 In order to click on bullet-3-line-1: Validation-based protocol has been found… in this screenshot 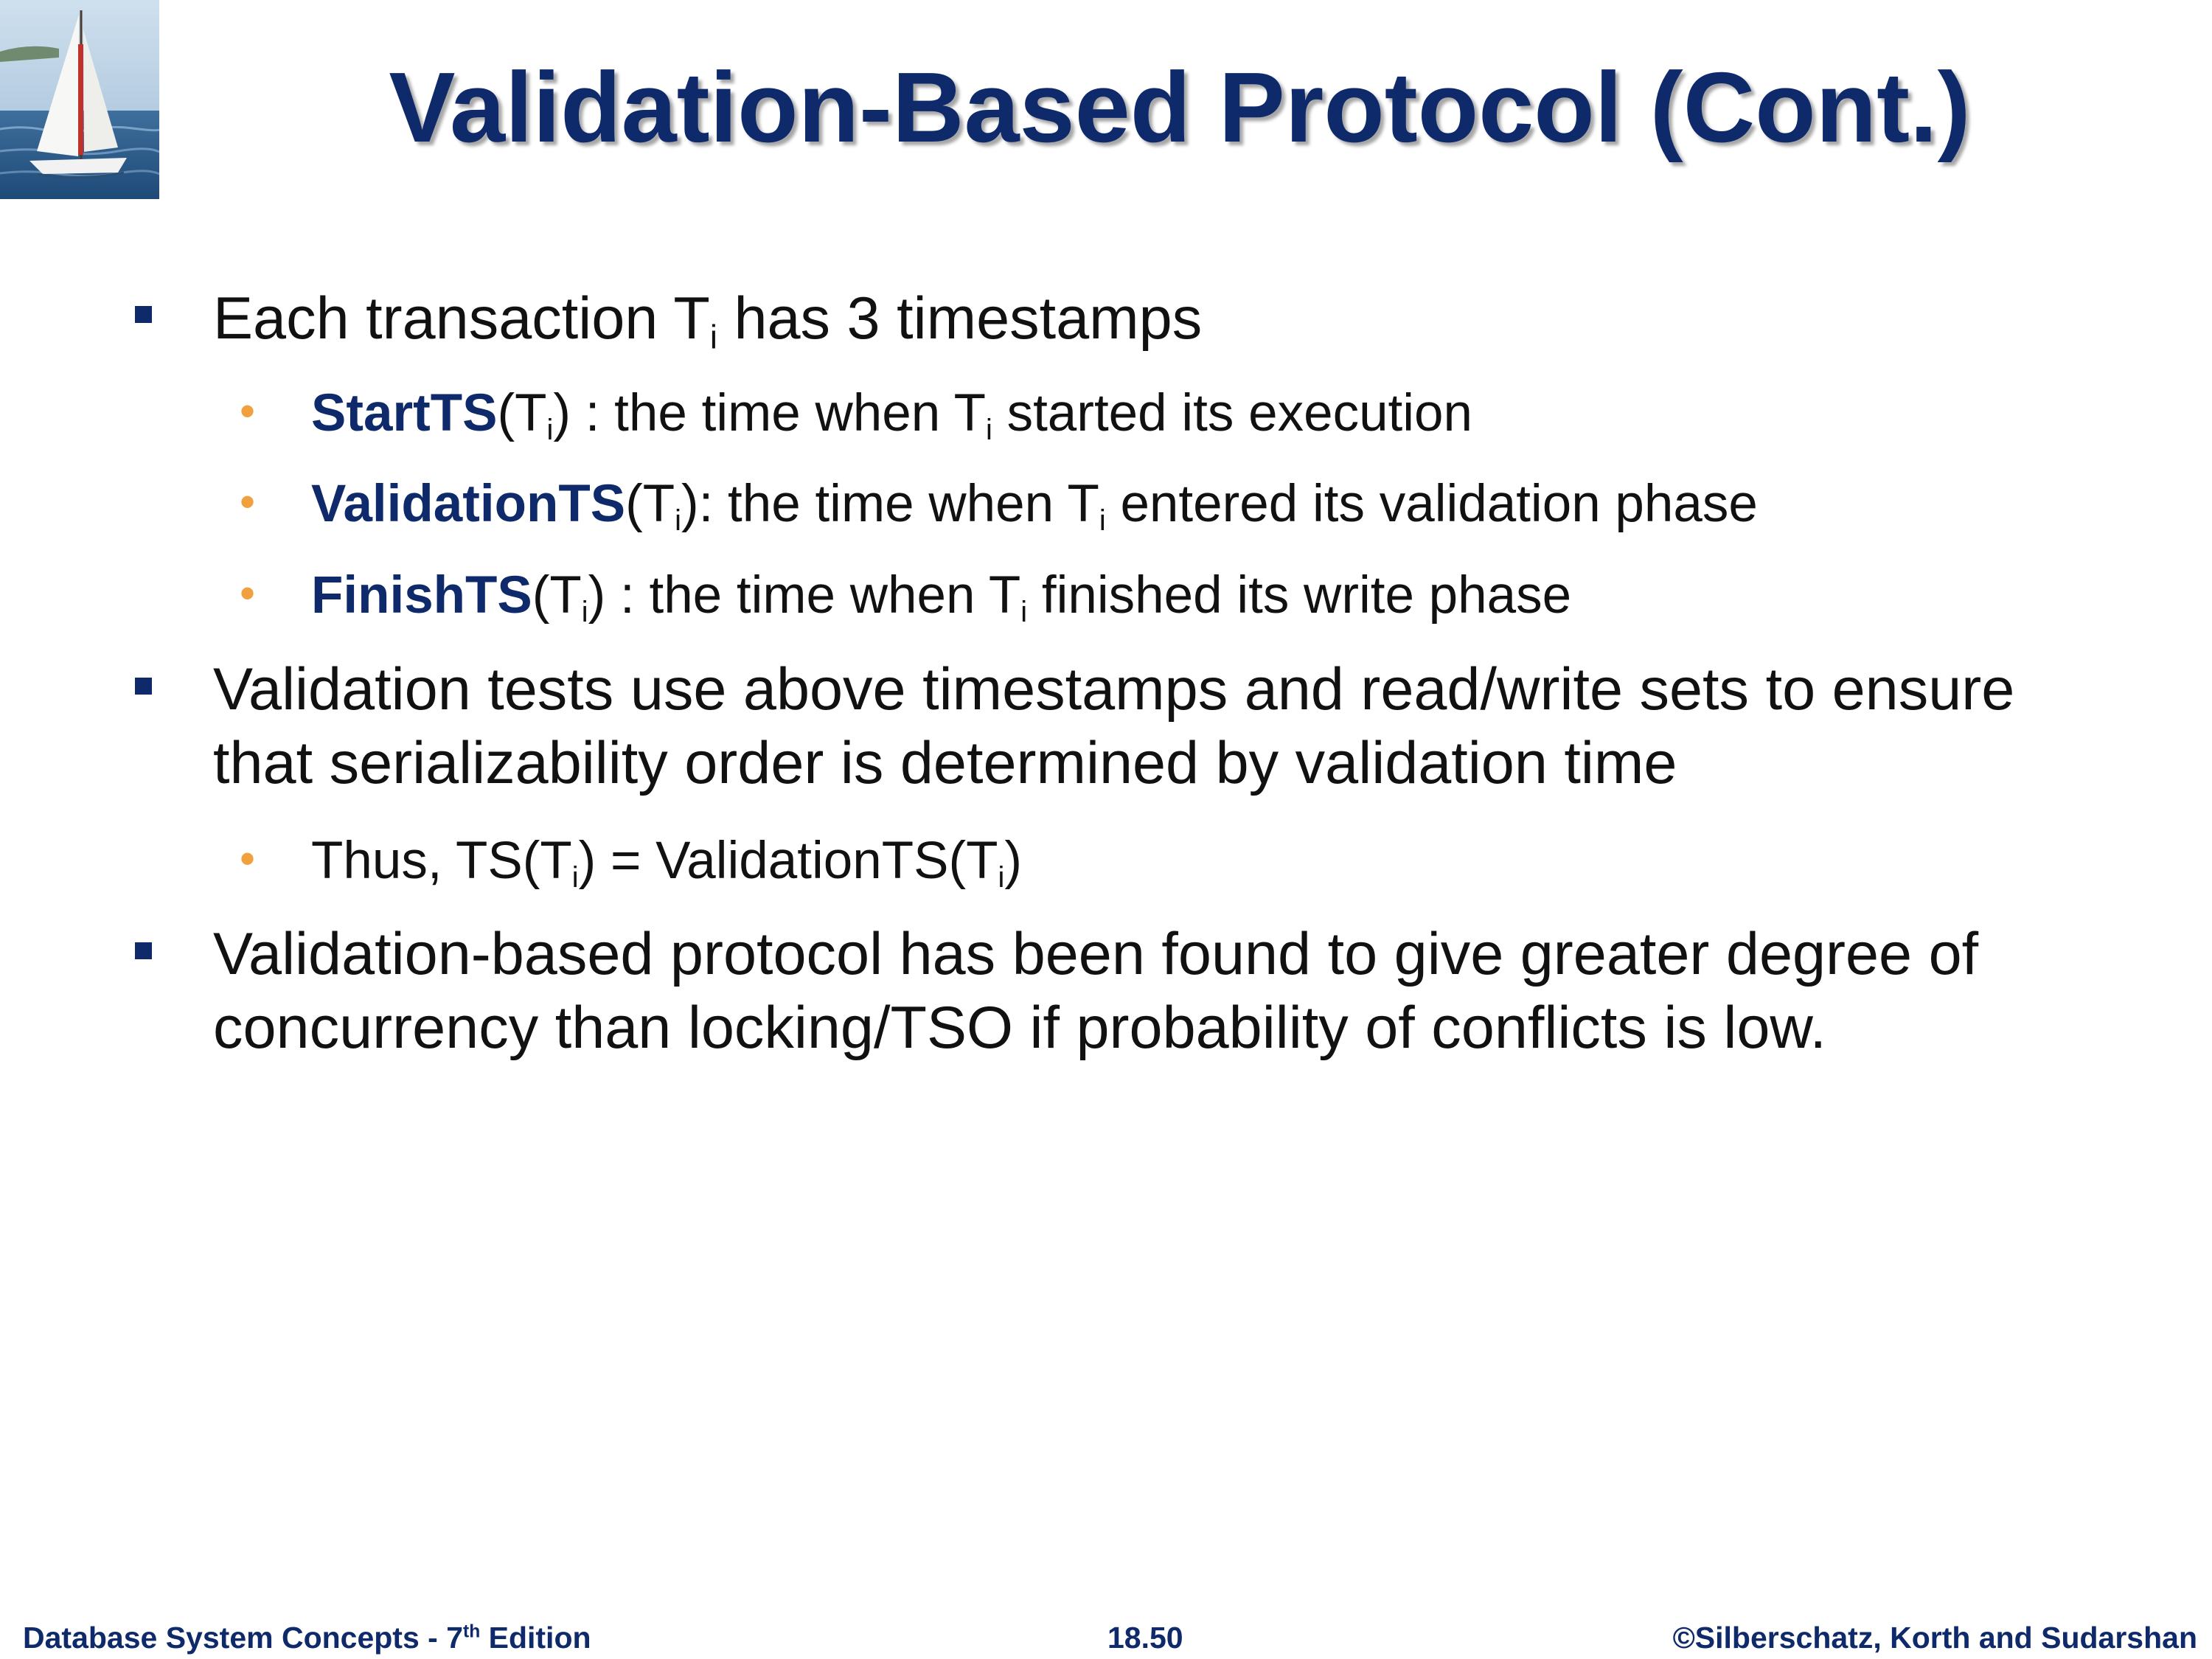, I will do `click(1096, 954)`.